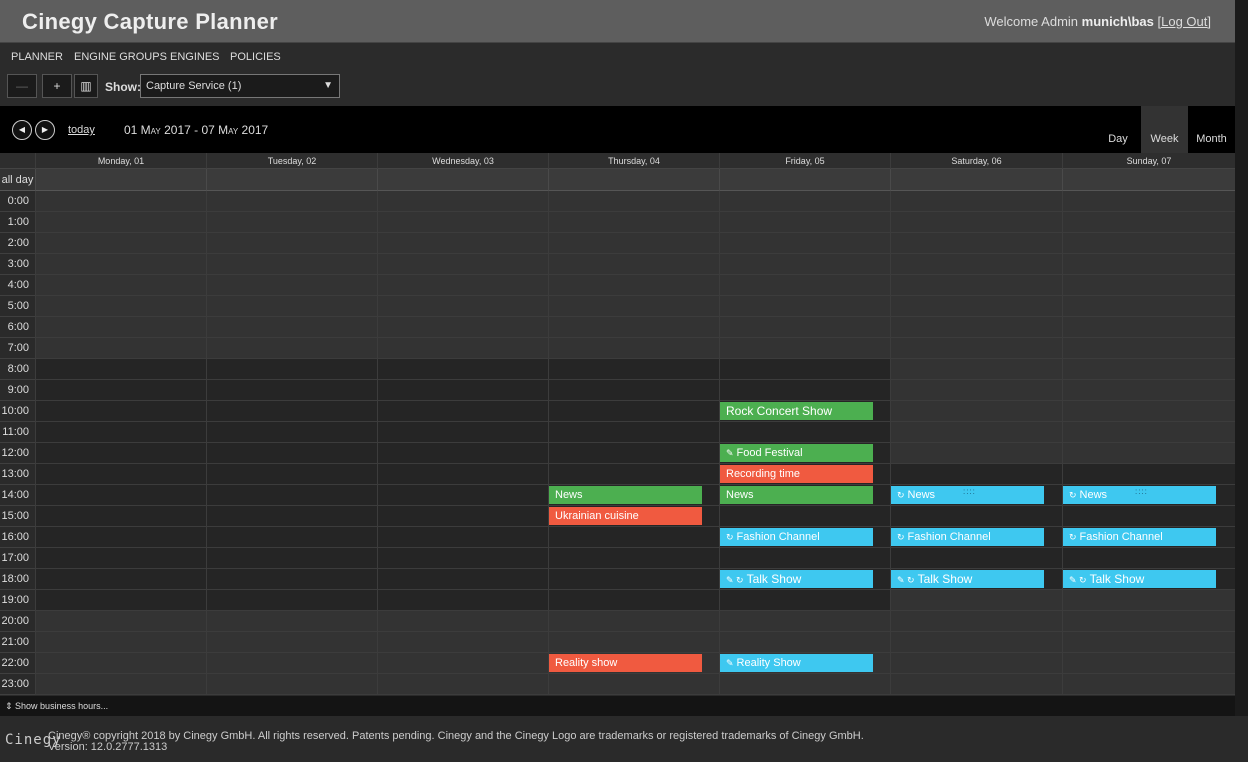  What do you see at coordinates (291, 161) in the screenshot?
I see `day-header: Tuesday, 02` at bounding box center [291, 161].